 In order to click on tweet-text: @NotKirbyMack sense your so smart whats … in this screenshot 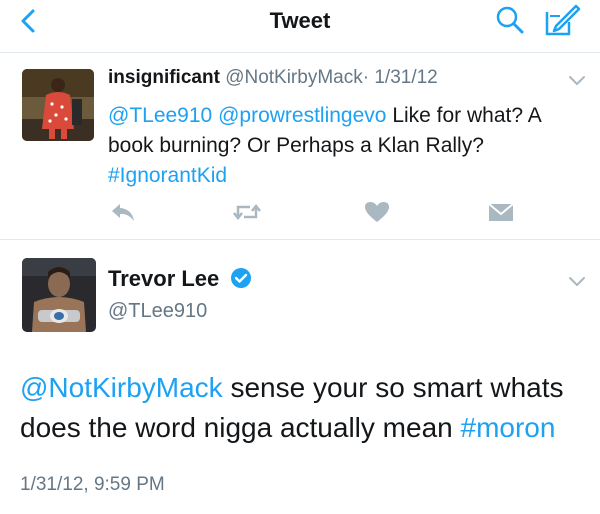, I will do `click(305, 408)`.